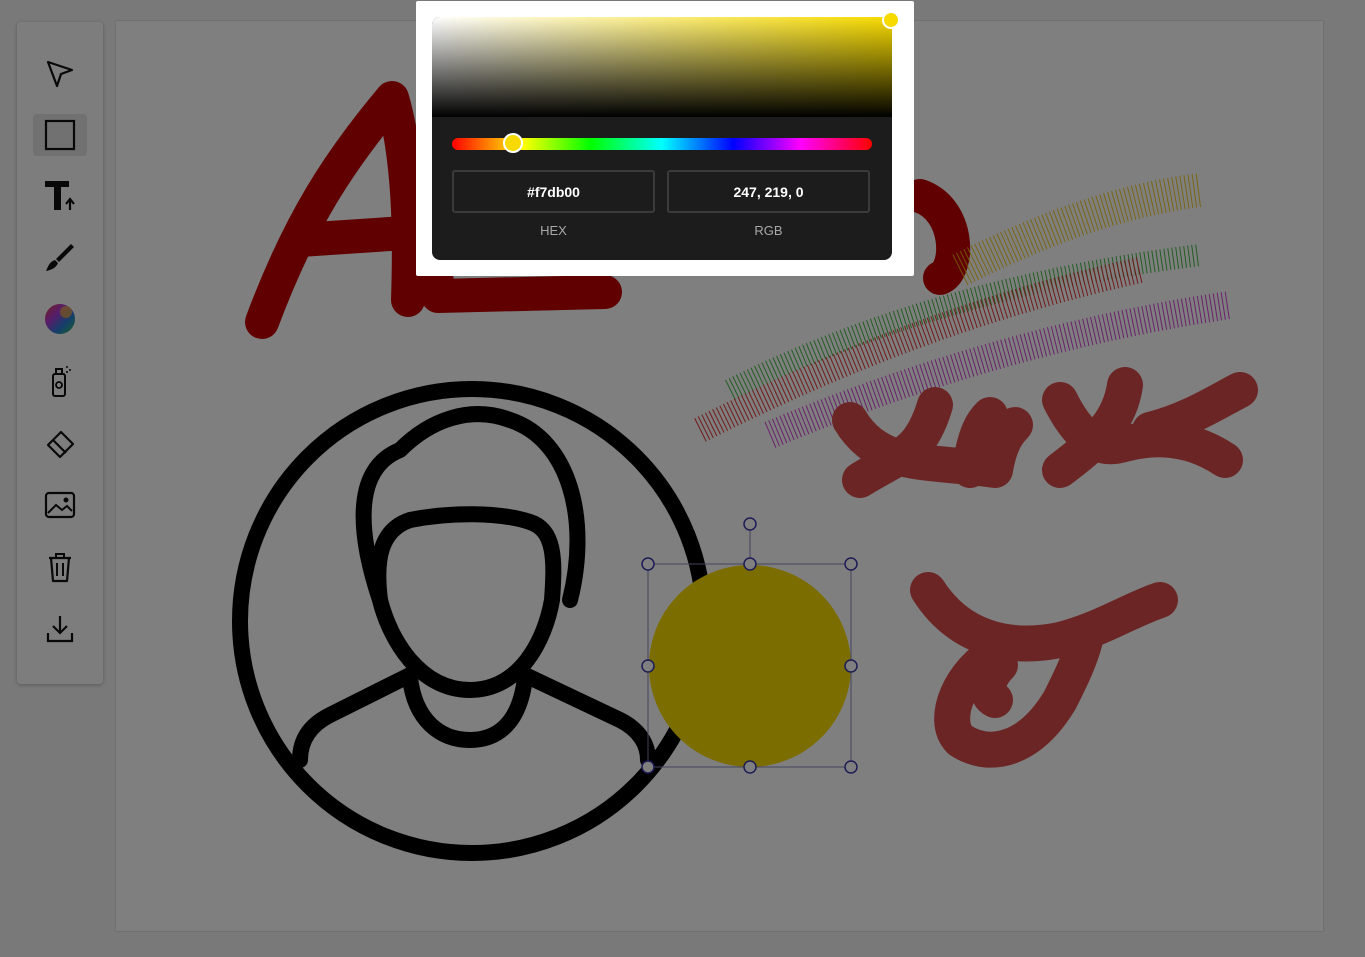 The image size is (1365, 957). I want to click on saturation-area, so click(662, 67).